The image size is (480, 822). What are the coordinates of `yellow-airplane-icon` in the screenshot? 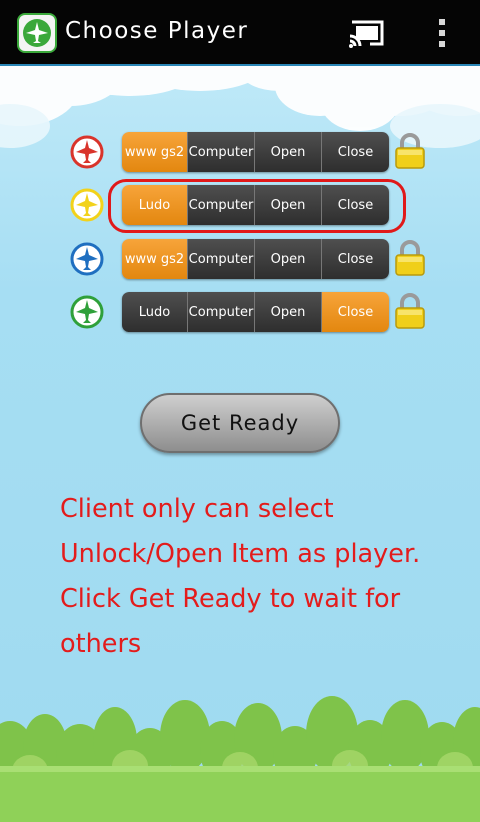 It's located at (87, 205).